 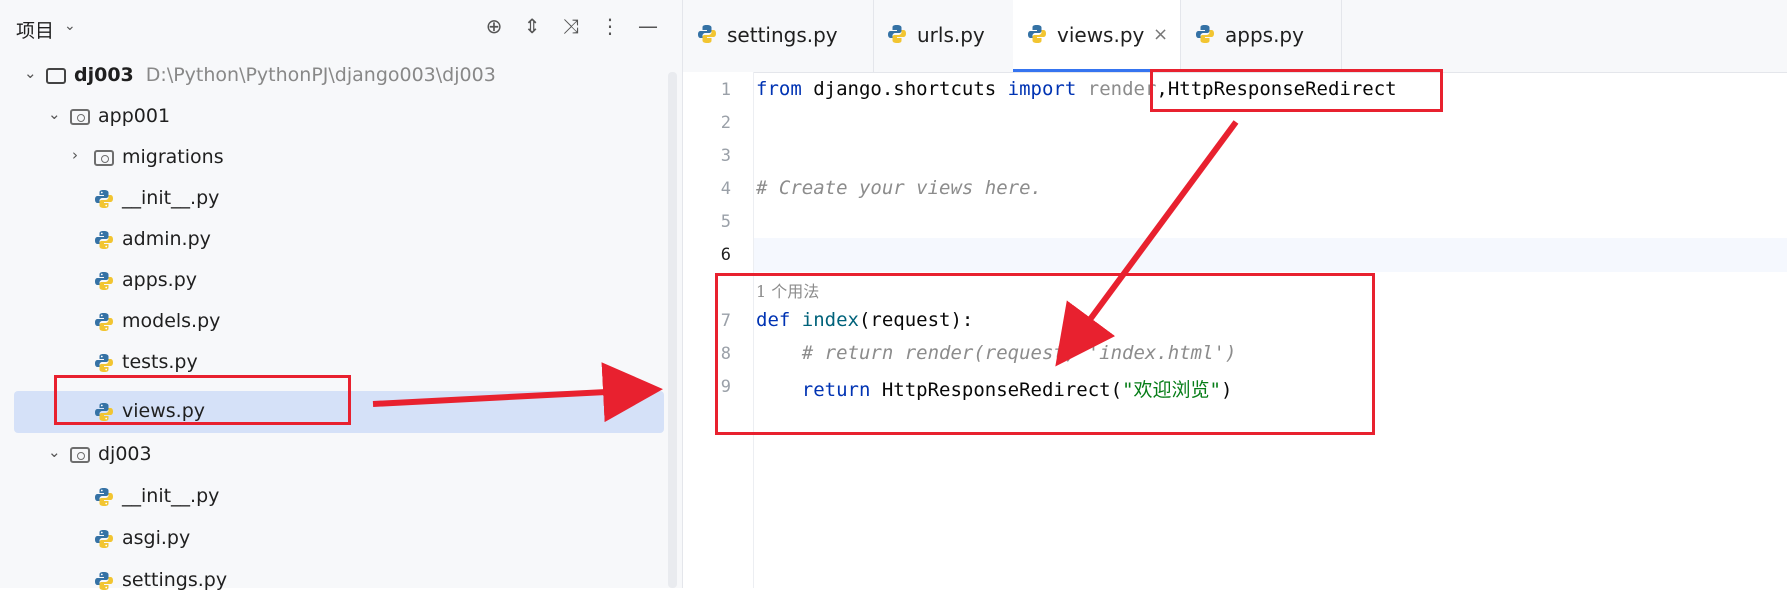 I want to click on tree-item-file: apps.py, so click(x=339, y=281).